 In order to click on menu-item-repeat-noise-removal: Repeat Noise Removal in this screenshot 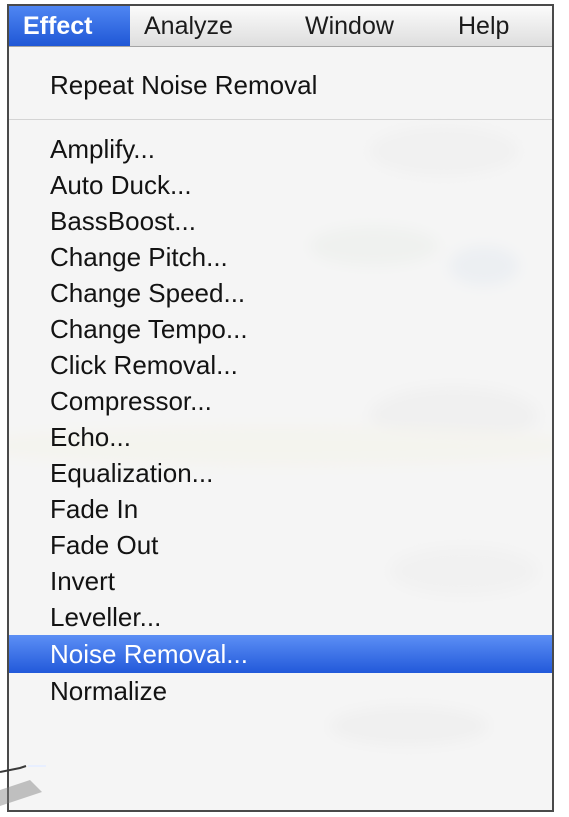, I will do `click(280, 85)`.